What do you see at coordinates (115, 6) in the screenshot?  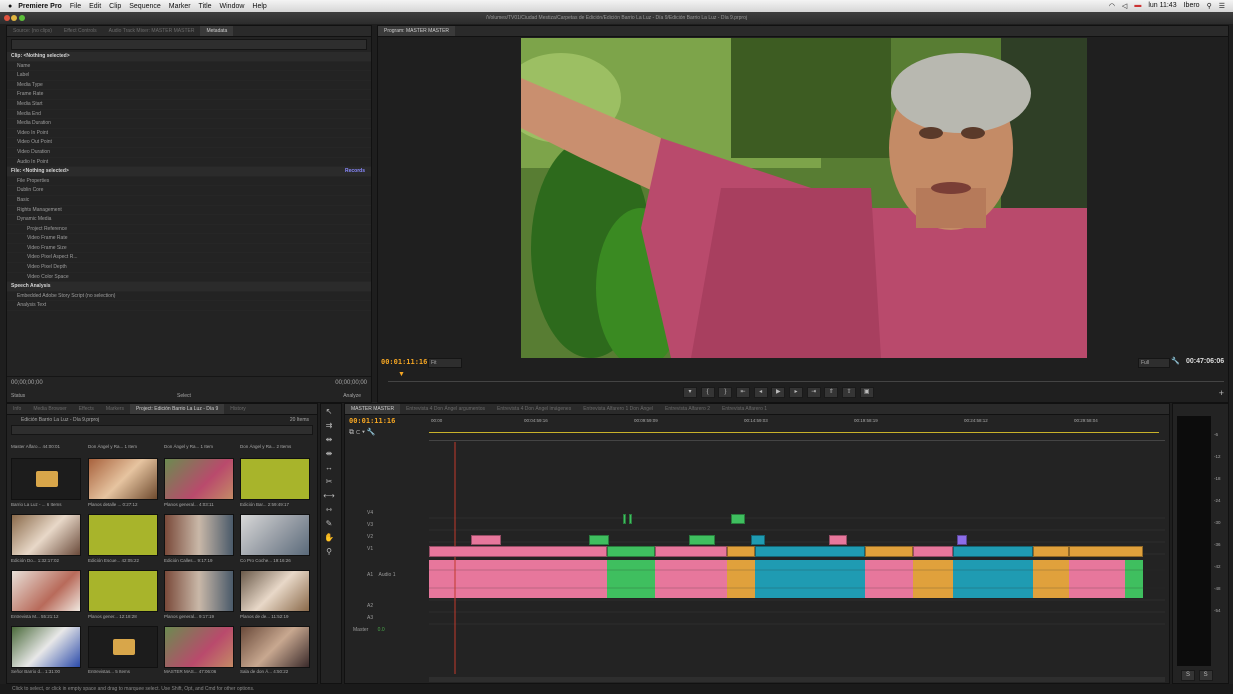 I see `menu-clip: Clip` at bounding box center [115, 6].